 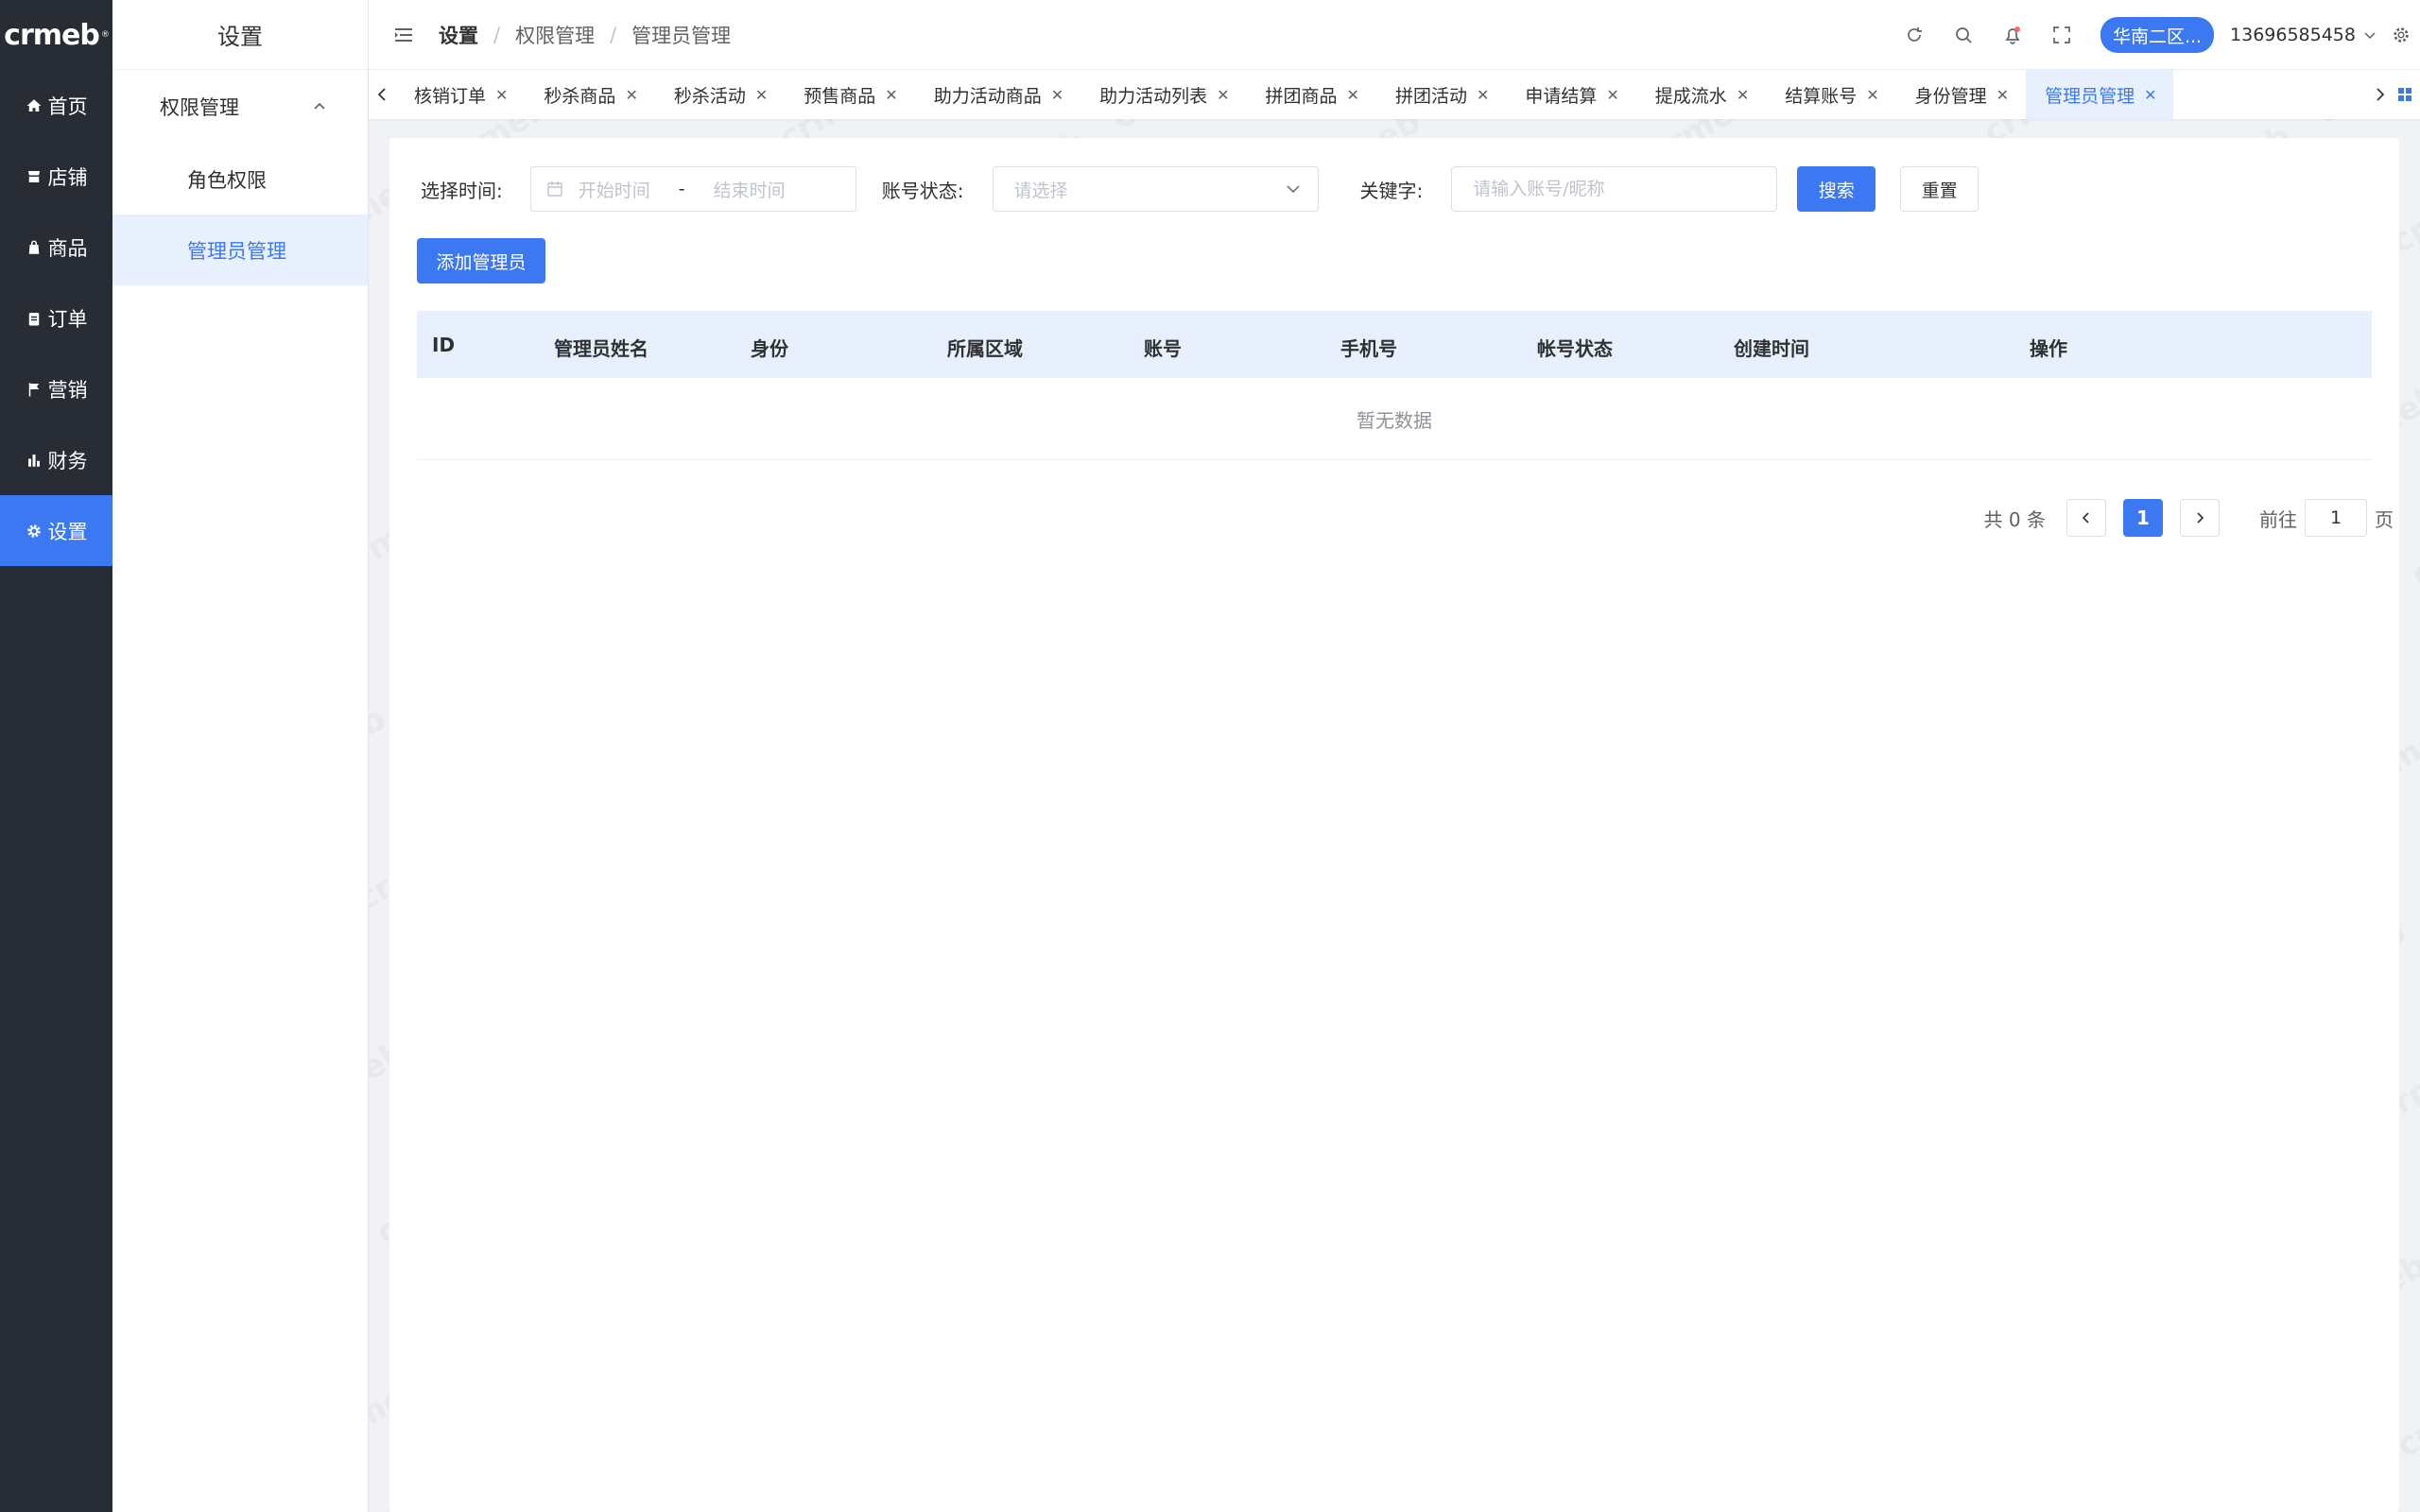 What do you see at coordinates (67, 177) in the screenshot?
I see `rail-item-label: 店铺` at bounding box center [67, 177].